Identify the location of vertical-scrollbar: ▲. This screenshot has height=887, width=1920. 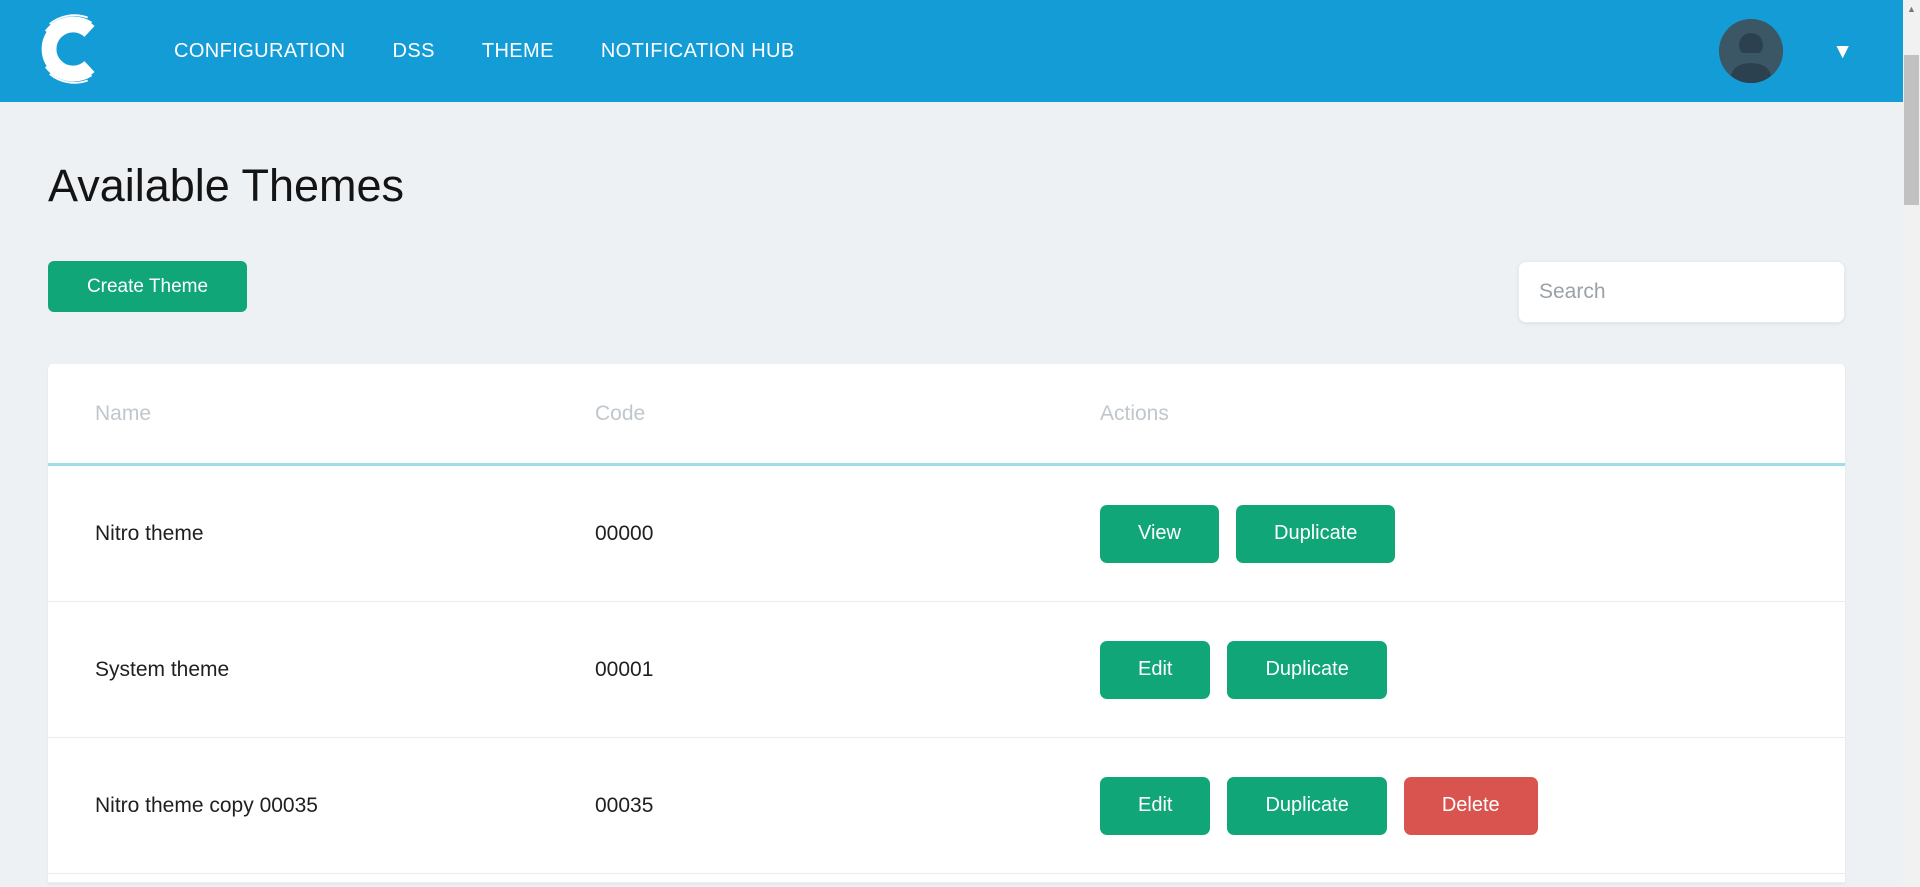
(1911, 443).